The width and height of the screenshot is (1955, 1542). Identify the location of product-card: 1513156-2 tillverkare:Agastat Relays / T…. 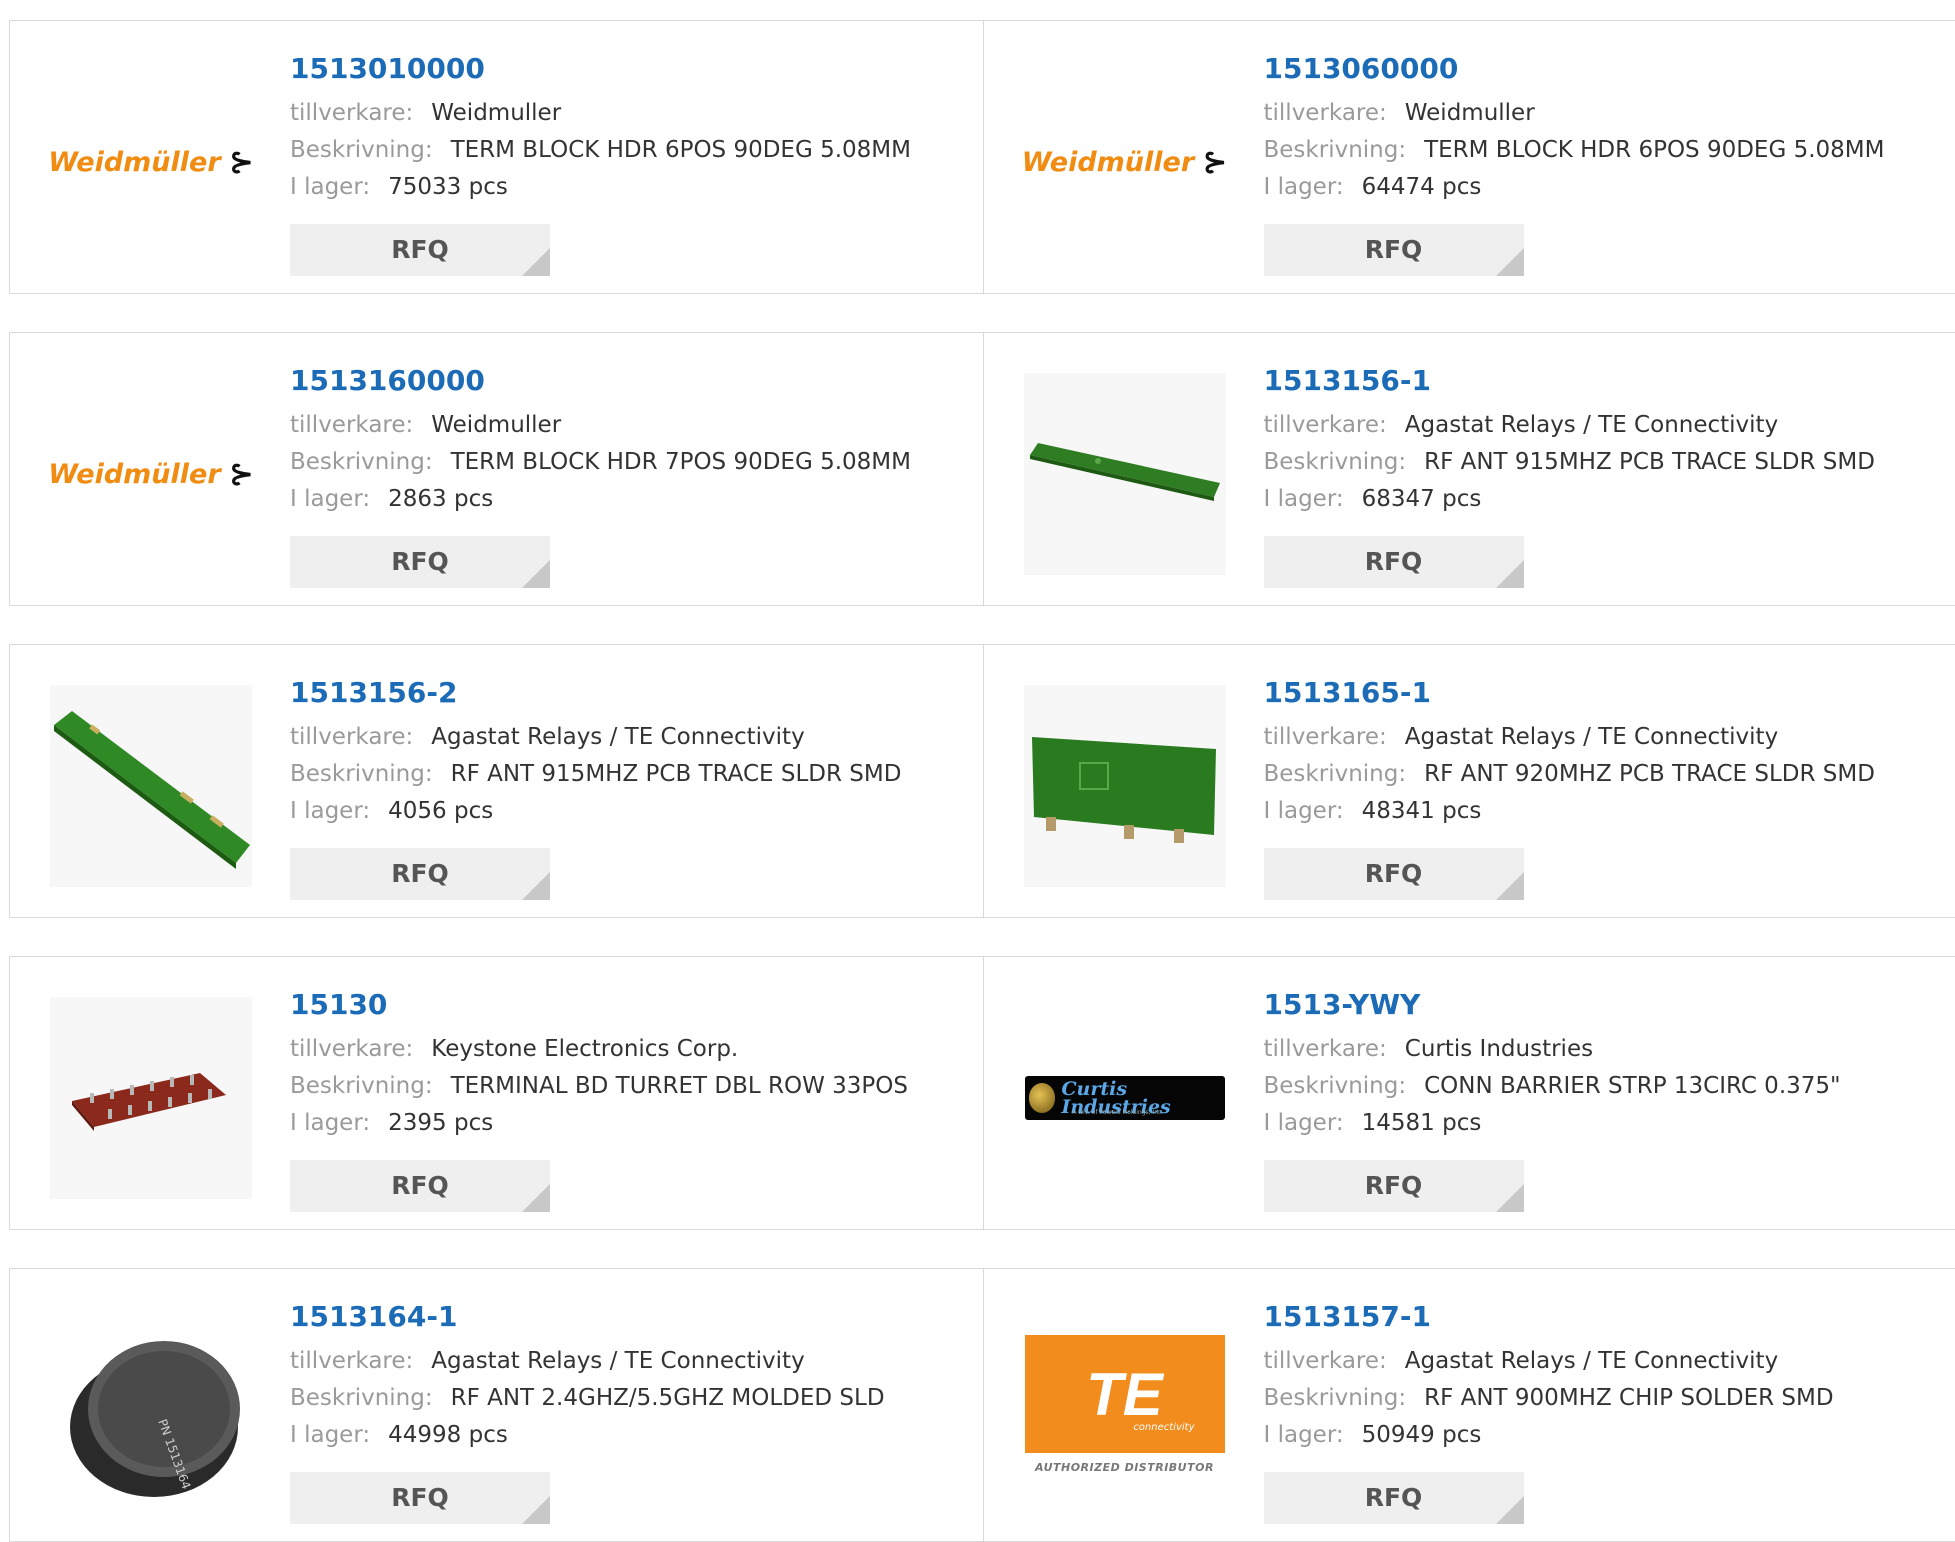
(496, 781).